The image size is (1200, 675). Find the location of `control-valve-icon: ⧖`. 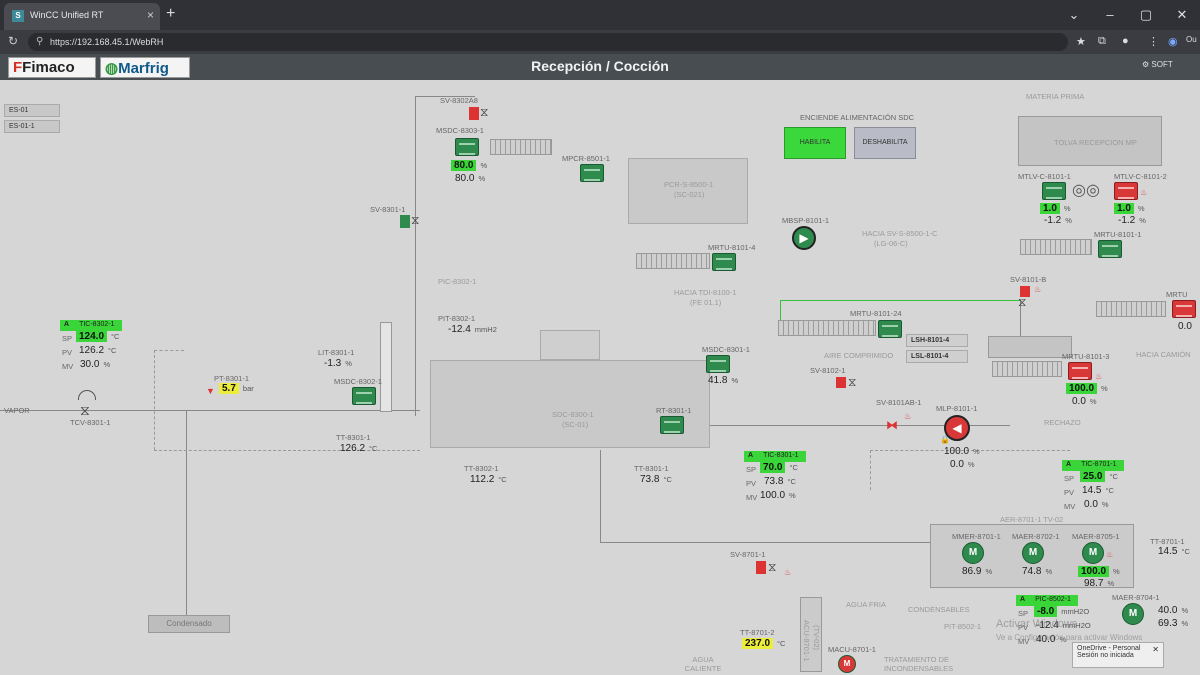

control-valve-icon: ⧖ is located at coordinates (85, 410).